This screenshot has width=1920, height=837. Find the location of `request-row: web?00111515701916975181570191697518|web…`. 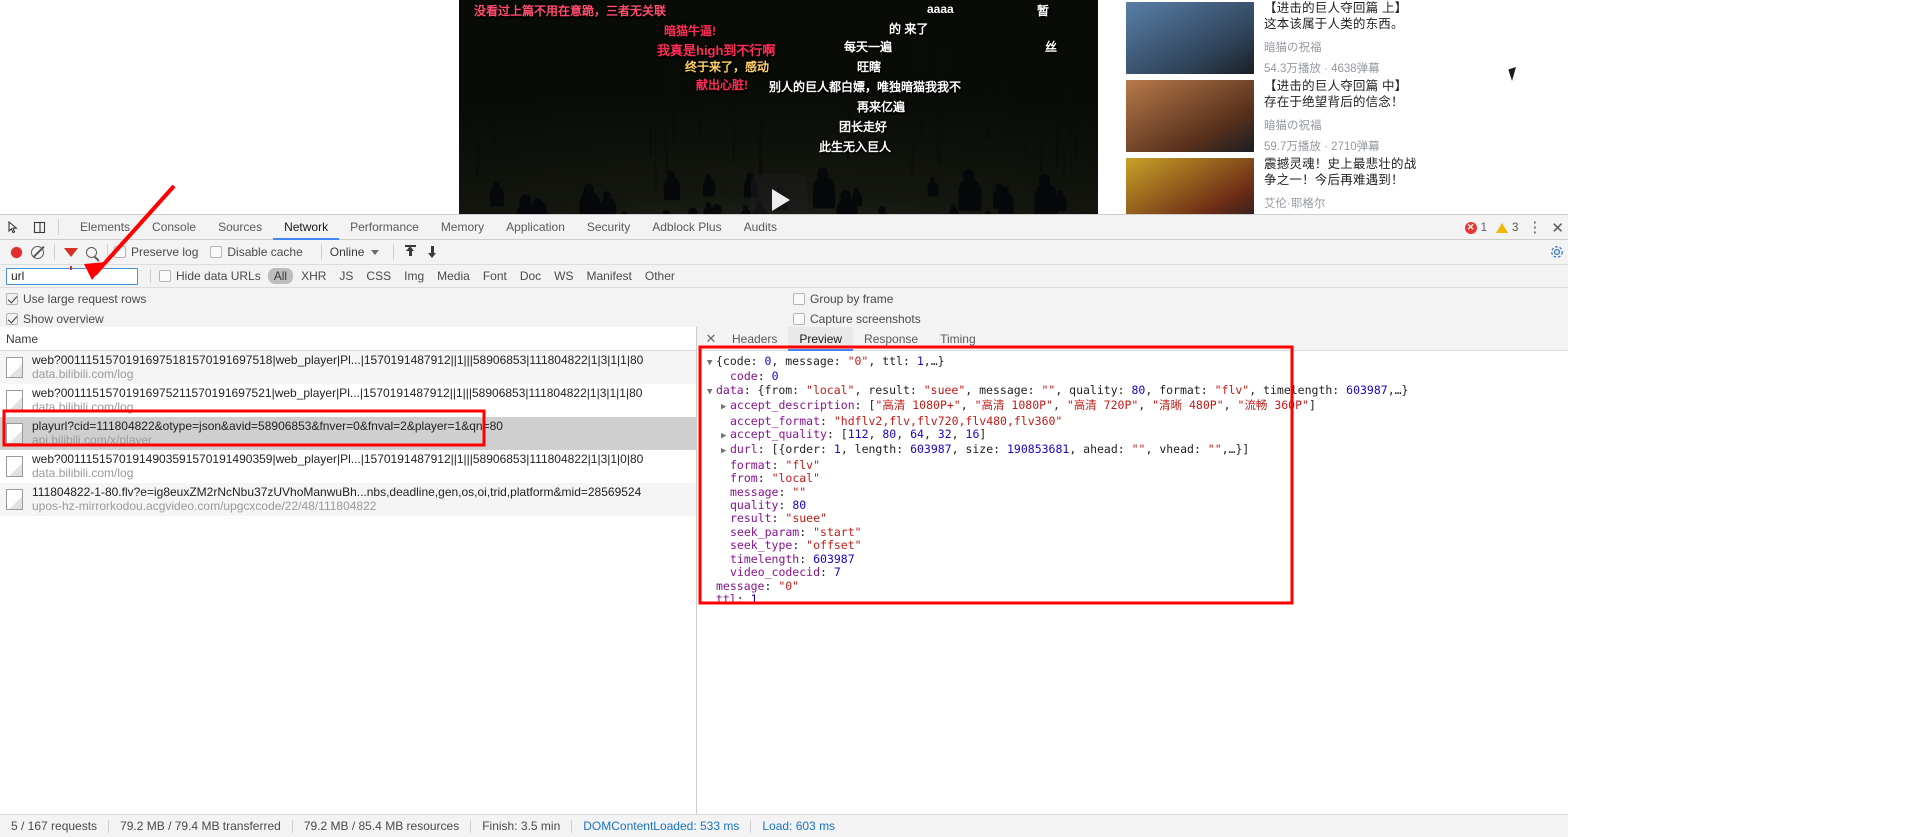

request-row: web?00111515701916975181570191697518|web… is located at coordinates (348, 367).